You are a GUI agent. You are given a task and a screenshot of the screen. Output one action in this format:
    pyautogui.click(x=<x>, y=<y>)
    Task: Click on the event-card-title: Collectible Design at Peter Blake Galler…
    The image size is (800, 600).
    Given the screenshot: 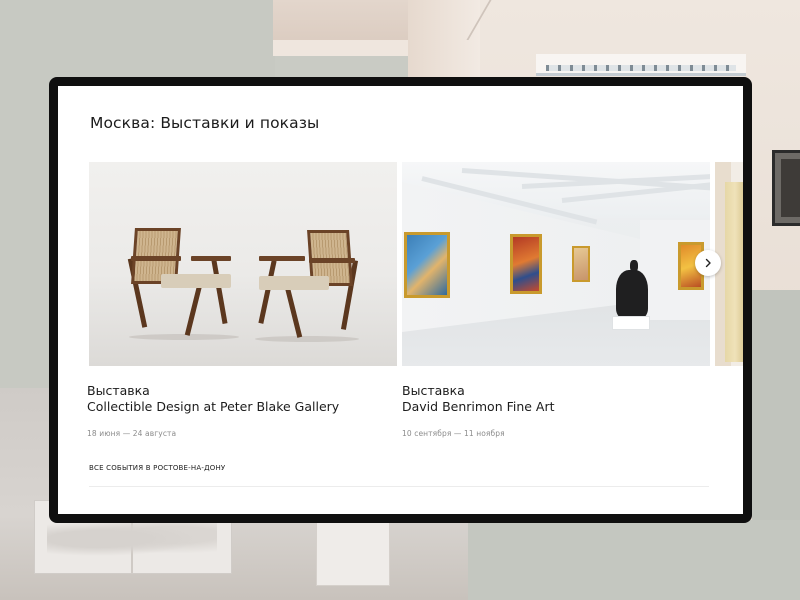 What is the action you would take?
    pyautogui.click(x=242, y=407)
    